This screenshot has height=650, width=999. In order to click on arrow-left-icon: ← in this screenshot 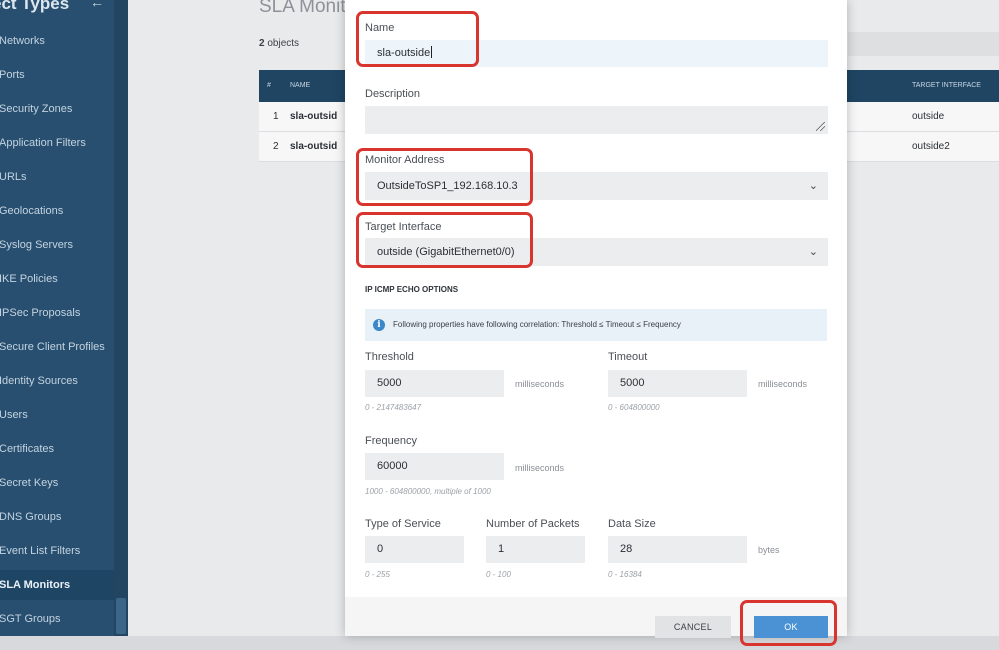, I will do `click(97, 5)`.